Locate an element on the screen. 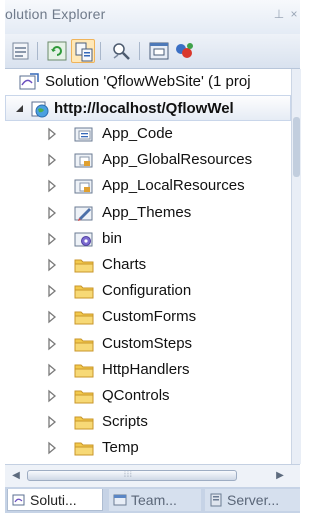 This screenshot has height=513, width=320. tree-item-scripts: Scripts is located at coordinates (148, 422).